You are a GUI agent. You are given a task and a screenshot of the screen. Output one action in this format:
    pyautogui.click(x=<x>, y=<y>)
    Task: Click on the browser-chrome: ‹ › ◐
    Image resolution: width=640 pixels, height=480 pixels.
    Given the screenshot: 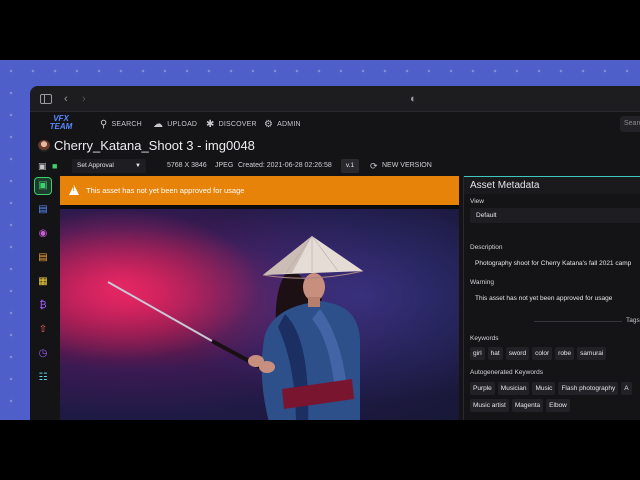 What is the action you would take?
    pyautogui.click(x=335, y=99)
    